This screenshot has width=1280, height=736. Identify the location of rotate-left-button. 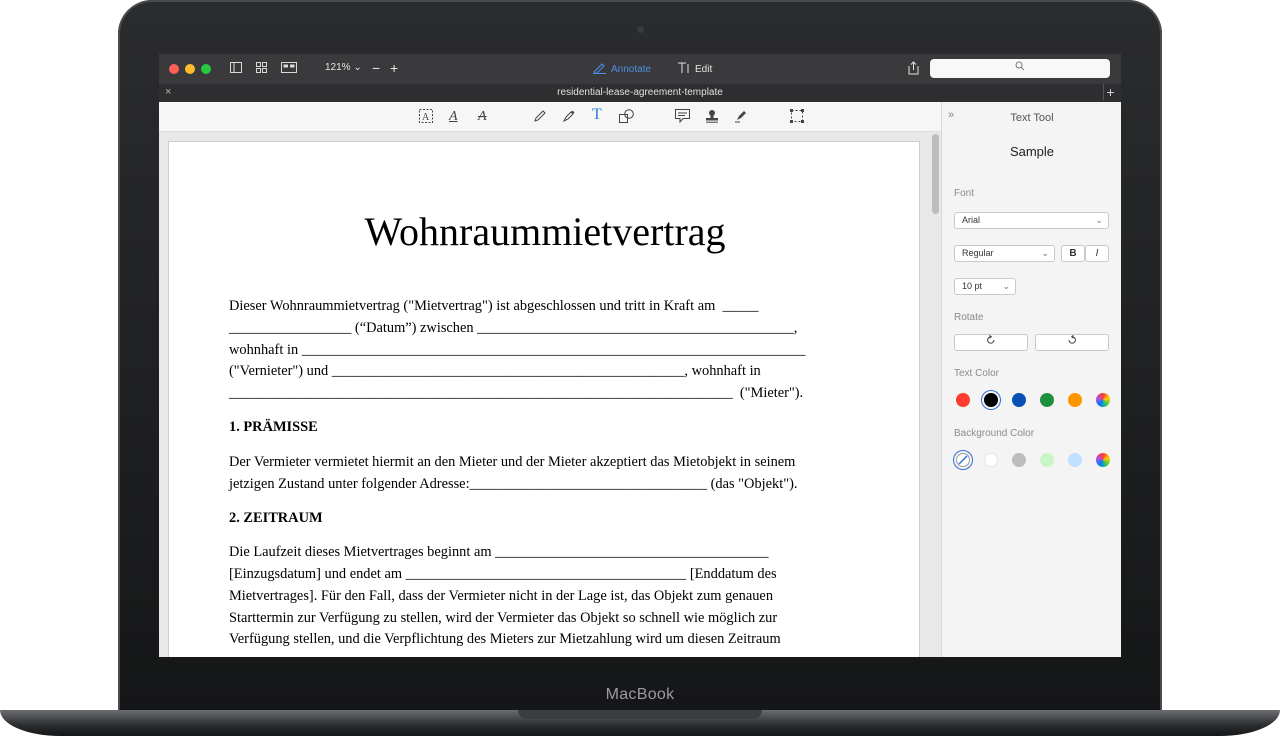
(991, 342).